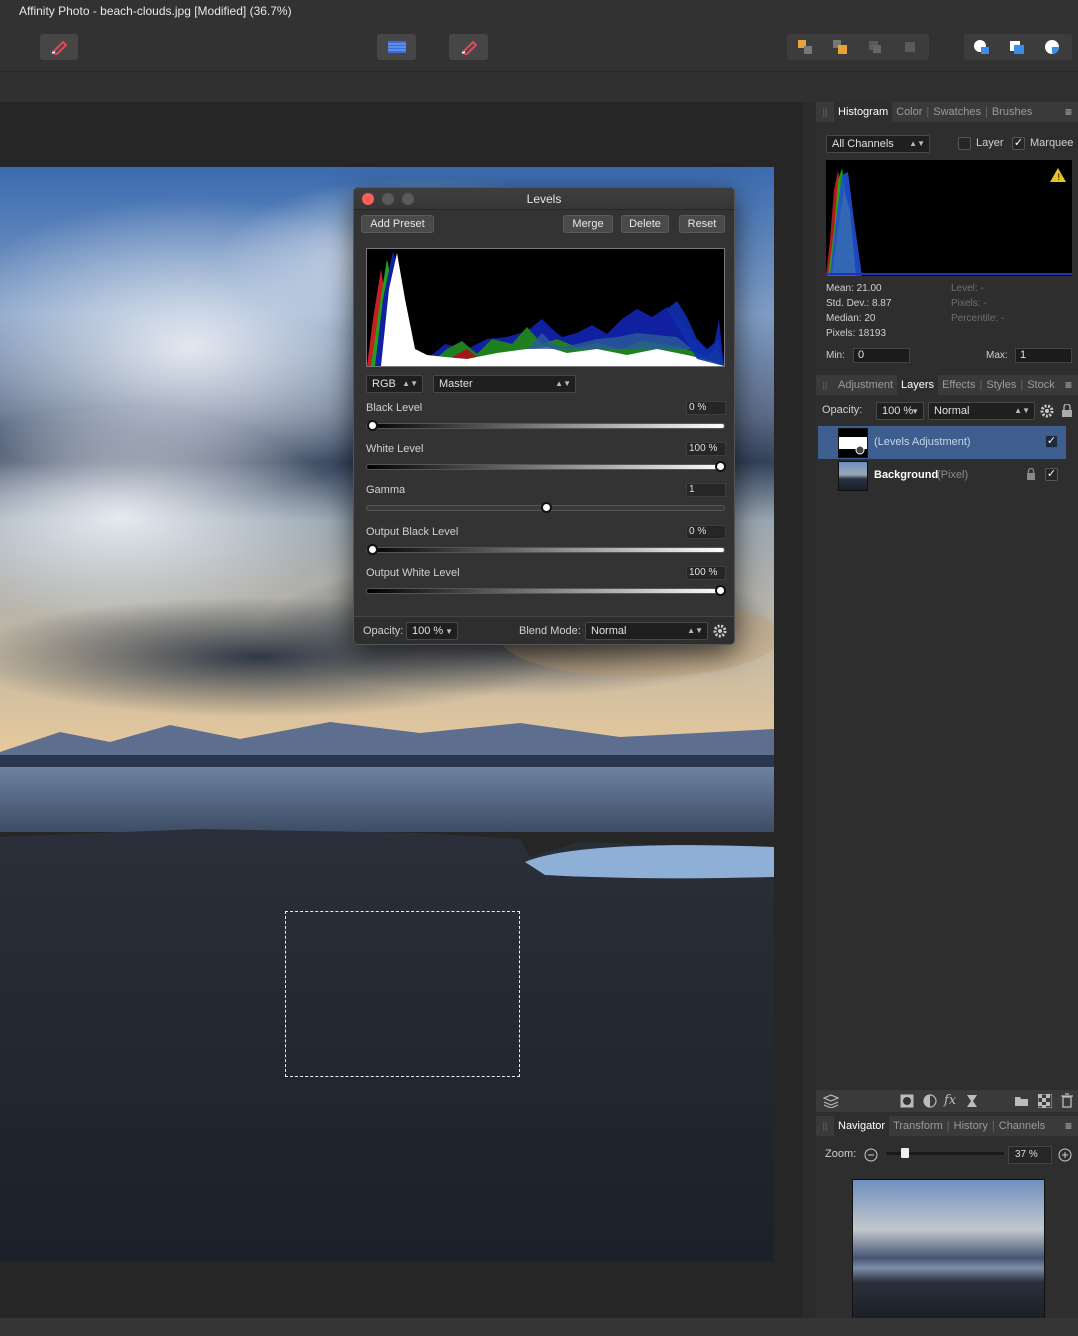  I want to click on tab-history: History, so click(971, 1126).